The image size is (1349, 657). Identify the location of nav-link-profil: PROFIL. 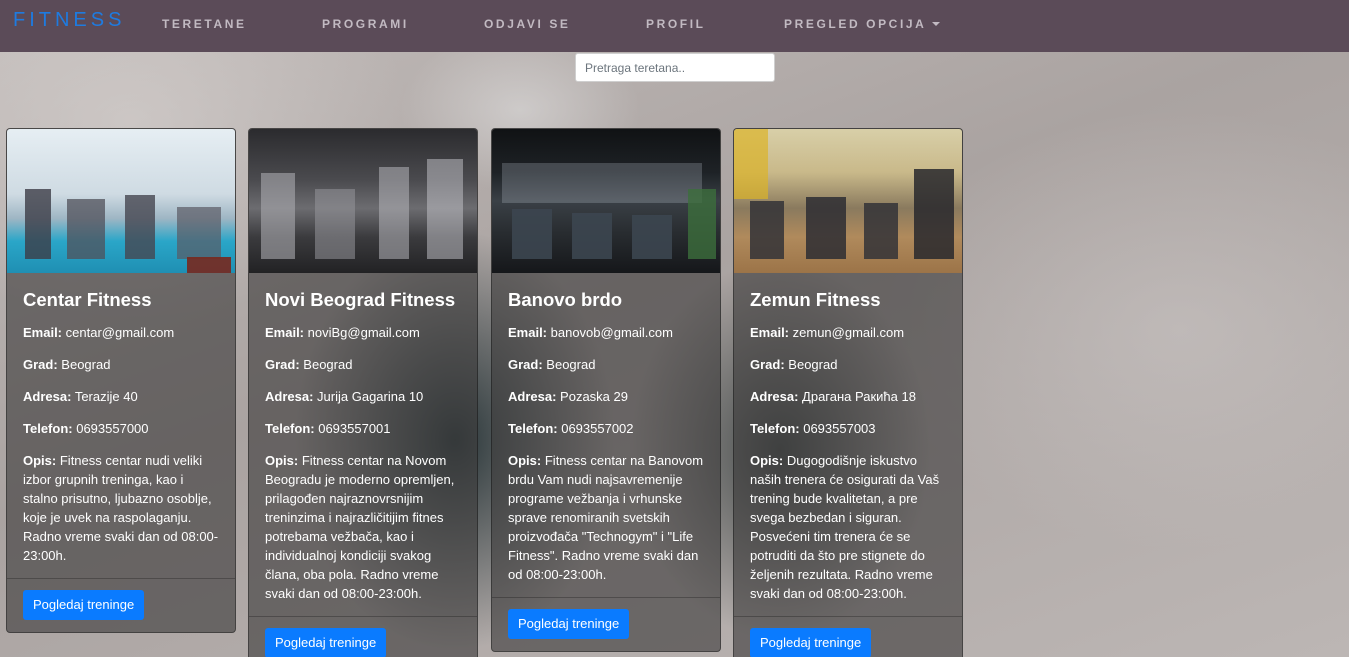
(676, 24).